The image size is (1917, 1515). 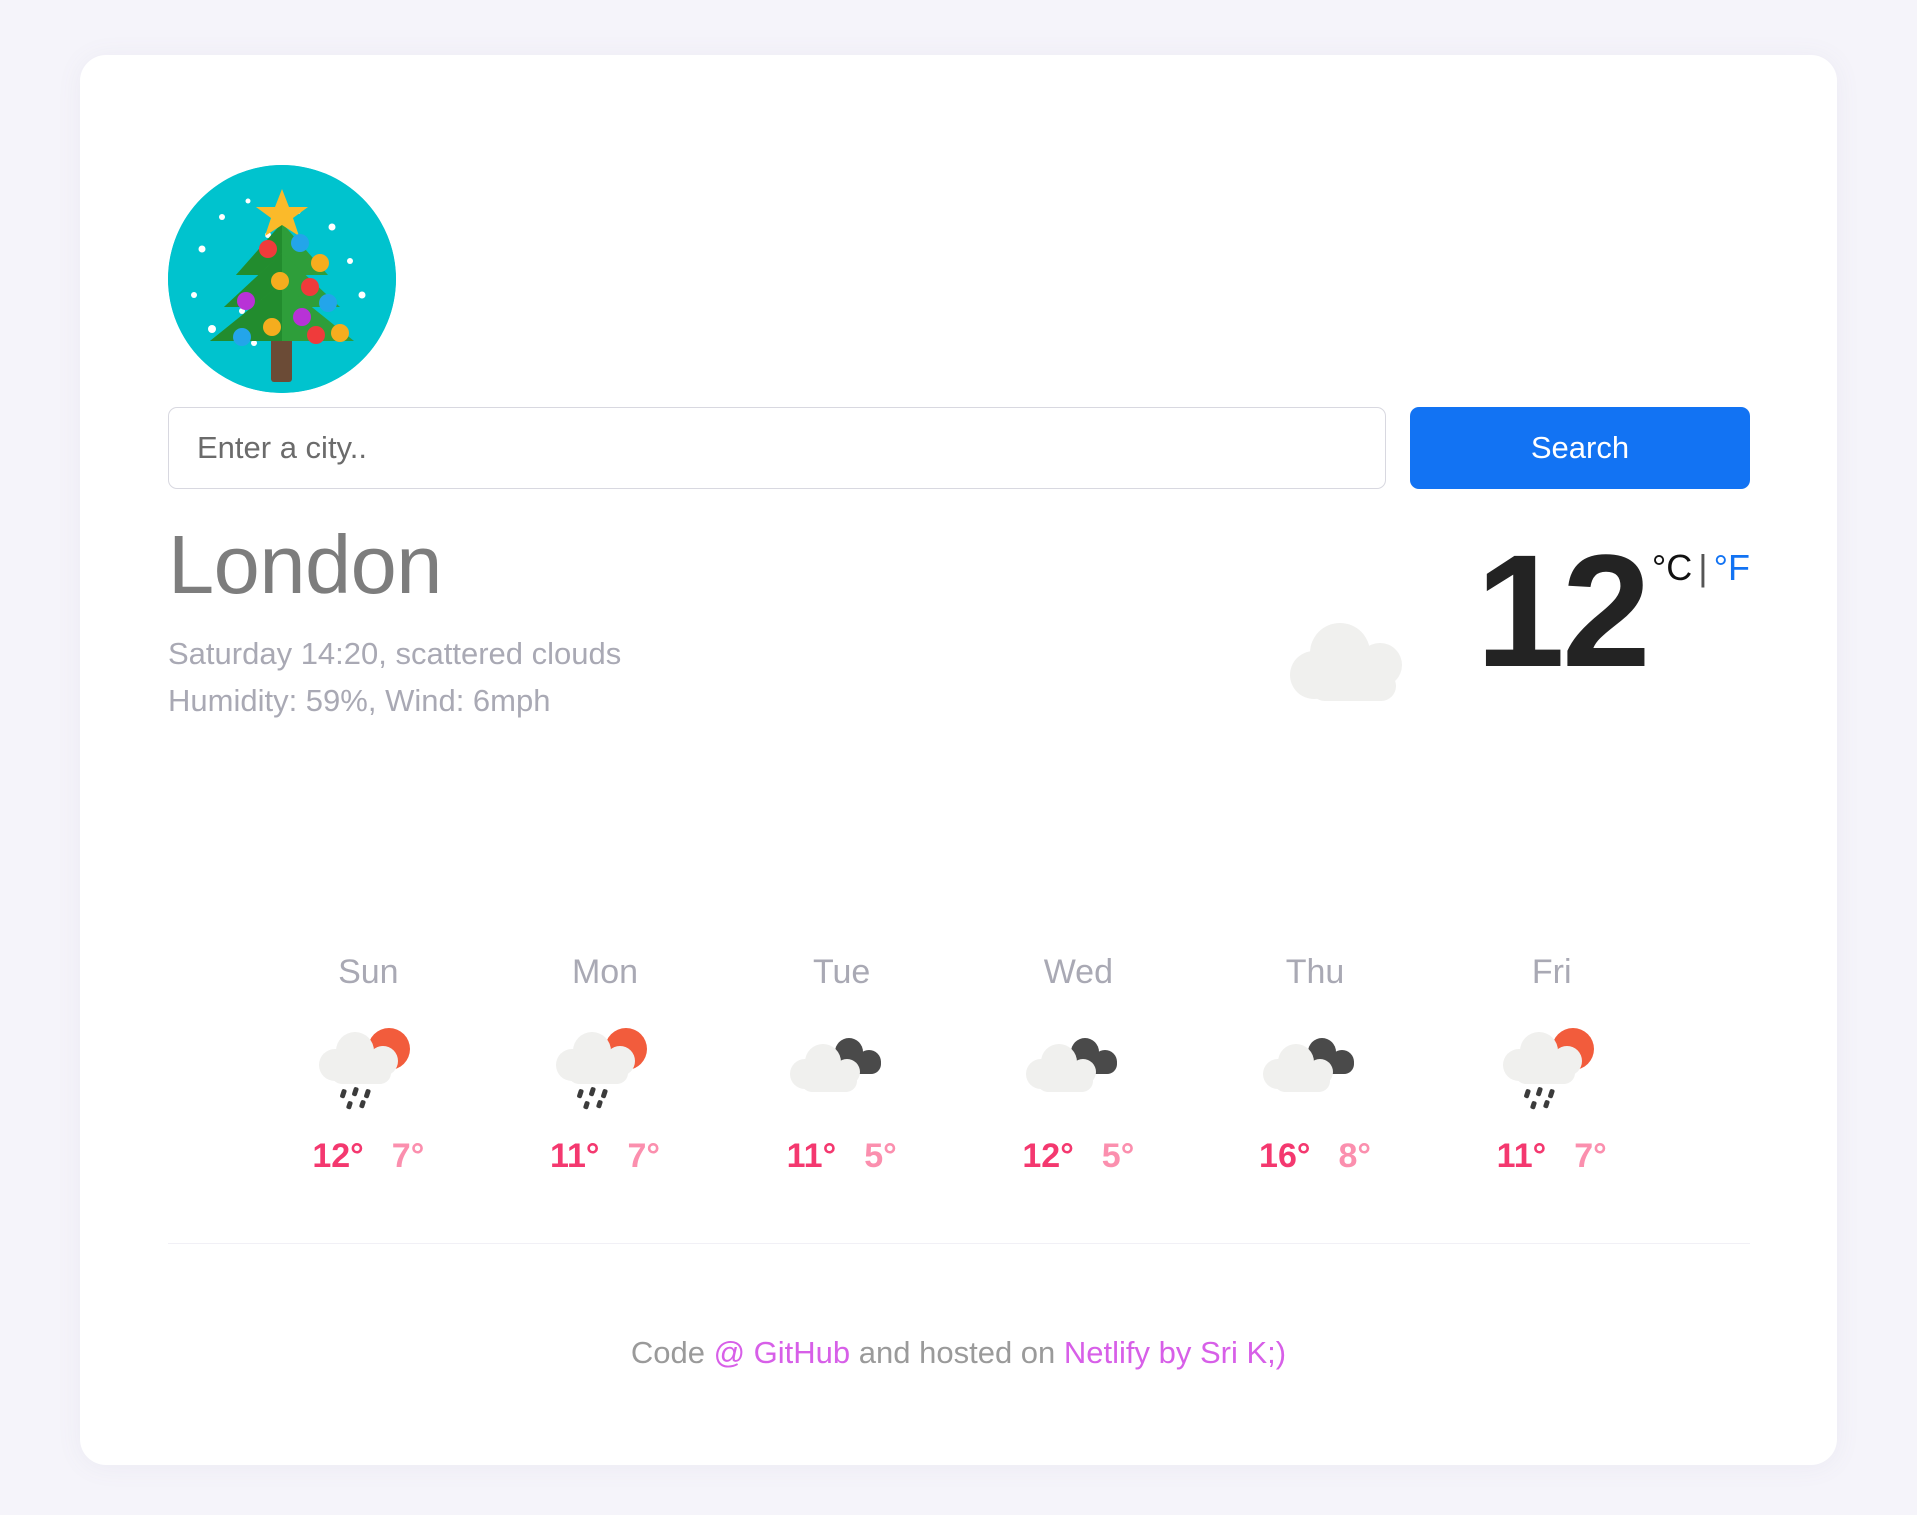 I want to click on forecast-day-label: Thu, so click(x=1315, y=972).